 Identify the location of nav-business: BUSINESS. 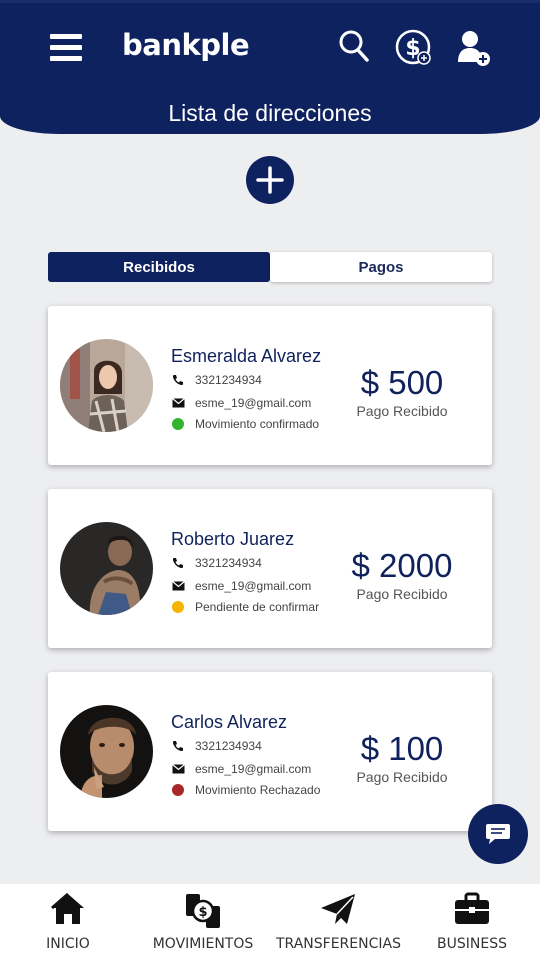
(472, 922).